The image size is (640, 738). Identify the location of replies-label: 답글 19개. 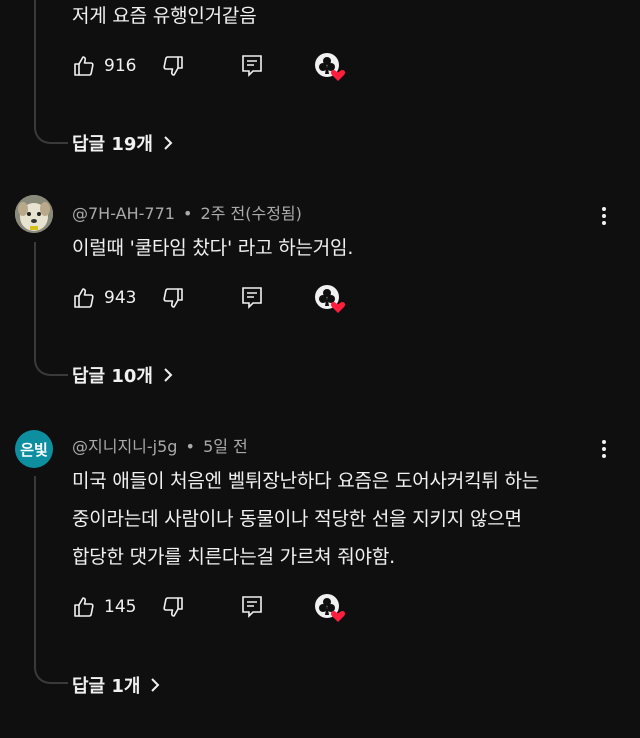
(112, 144).